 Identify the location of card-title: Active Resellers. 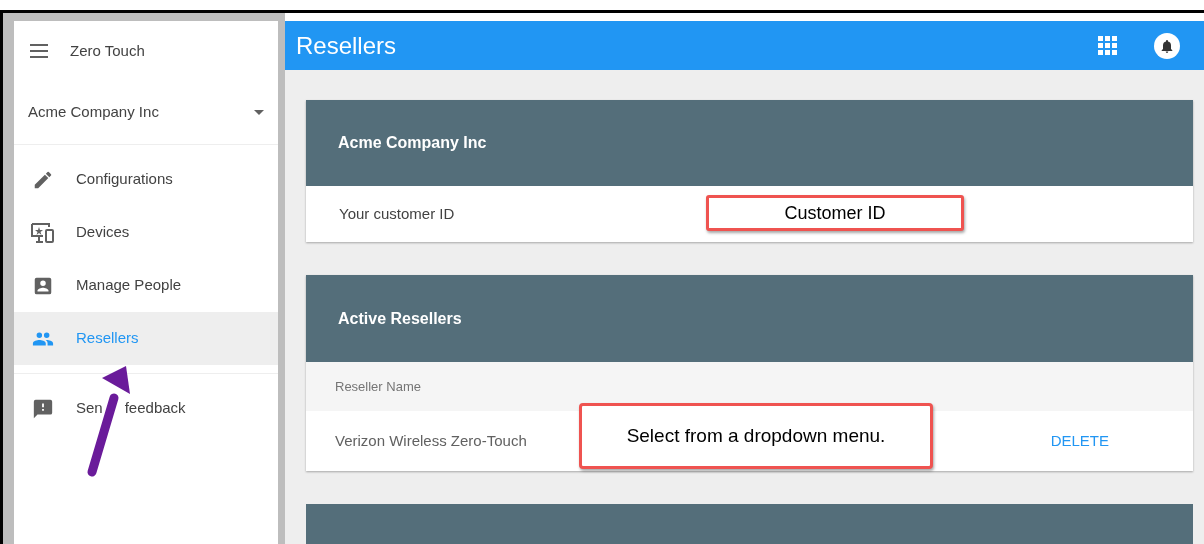
(400, 318).